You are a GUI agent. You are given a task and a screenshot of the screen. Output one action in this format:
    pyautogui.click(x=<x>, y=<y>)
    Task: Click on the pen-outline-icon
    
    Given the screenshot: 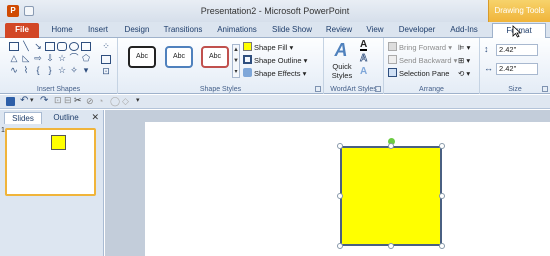 What is the action you would take?
    pyautogui.click(x=247, y=59)
    